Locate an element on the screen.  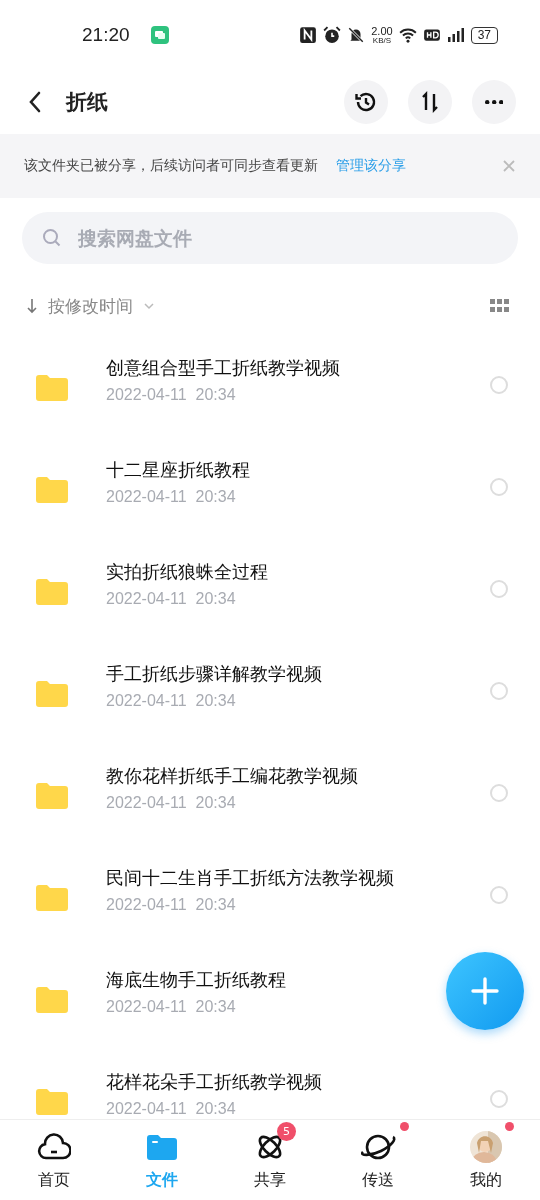
more-button is located at coordinates (494, 102).